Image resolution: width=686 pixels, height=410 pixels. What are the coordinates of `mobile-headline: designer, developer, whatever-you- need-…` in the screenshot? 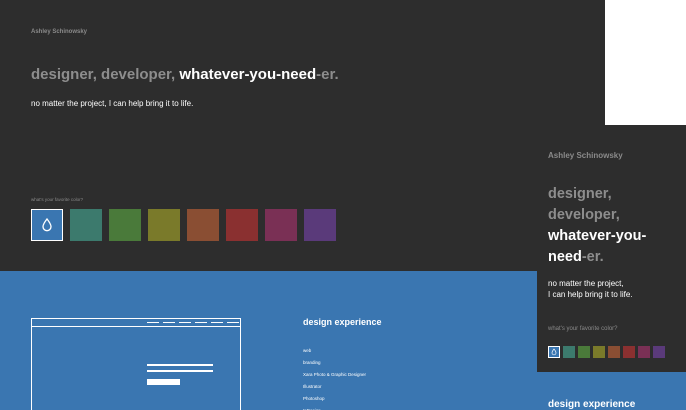 It's located at (614, 226).